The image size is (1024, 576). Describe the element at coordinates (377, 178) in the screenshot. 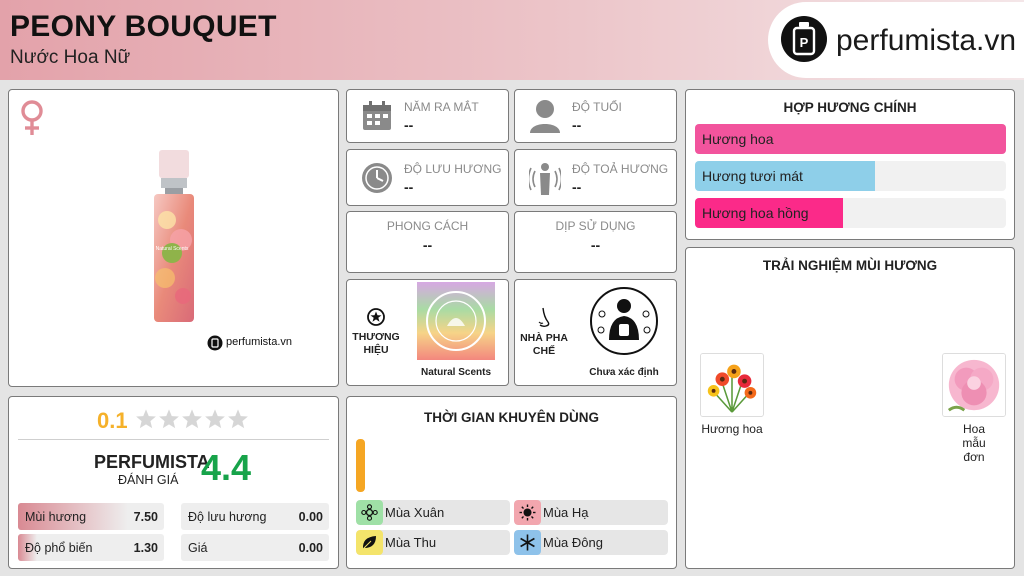

I see `clock-icon` at that location.